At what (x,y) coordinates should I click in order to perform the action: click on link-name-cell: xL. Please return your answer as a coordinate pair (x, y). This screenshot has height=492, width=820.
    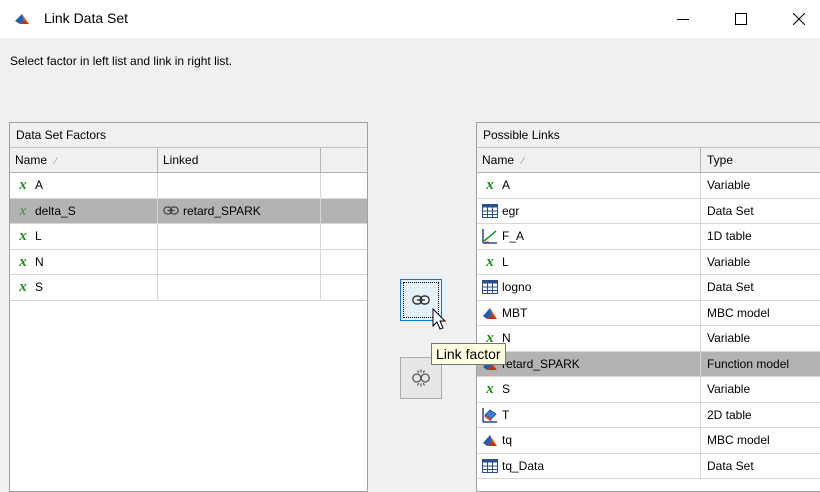
    Looking at the image, I should click on (589, 261).